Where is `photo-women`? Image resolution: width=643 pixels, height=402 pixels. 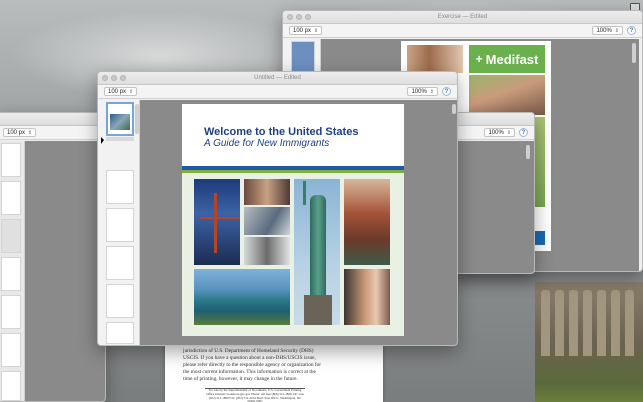 photo-women is located at coordinates (435, 59).